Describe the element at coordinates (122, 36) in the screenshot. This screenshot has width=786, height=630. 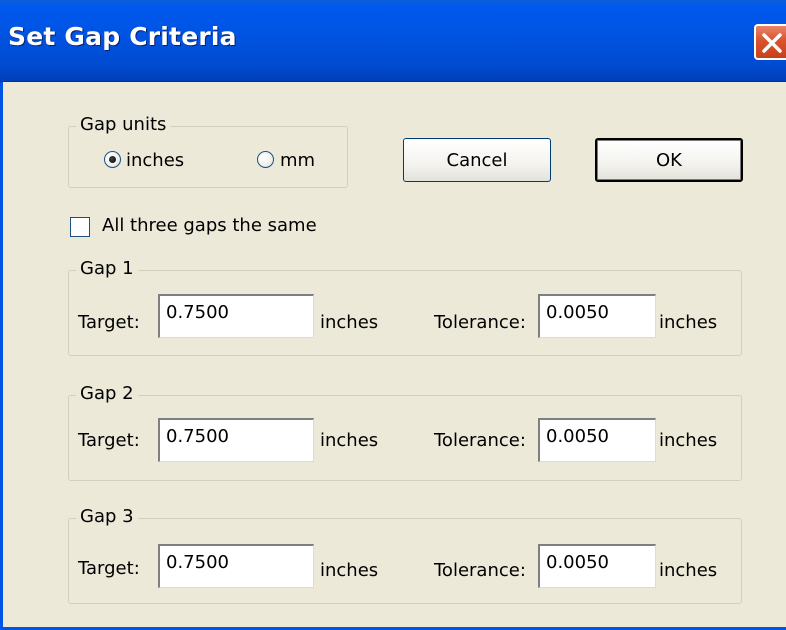
I see `window-title: Set Gap Criteria` at that location.